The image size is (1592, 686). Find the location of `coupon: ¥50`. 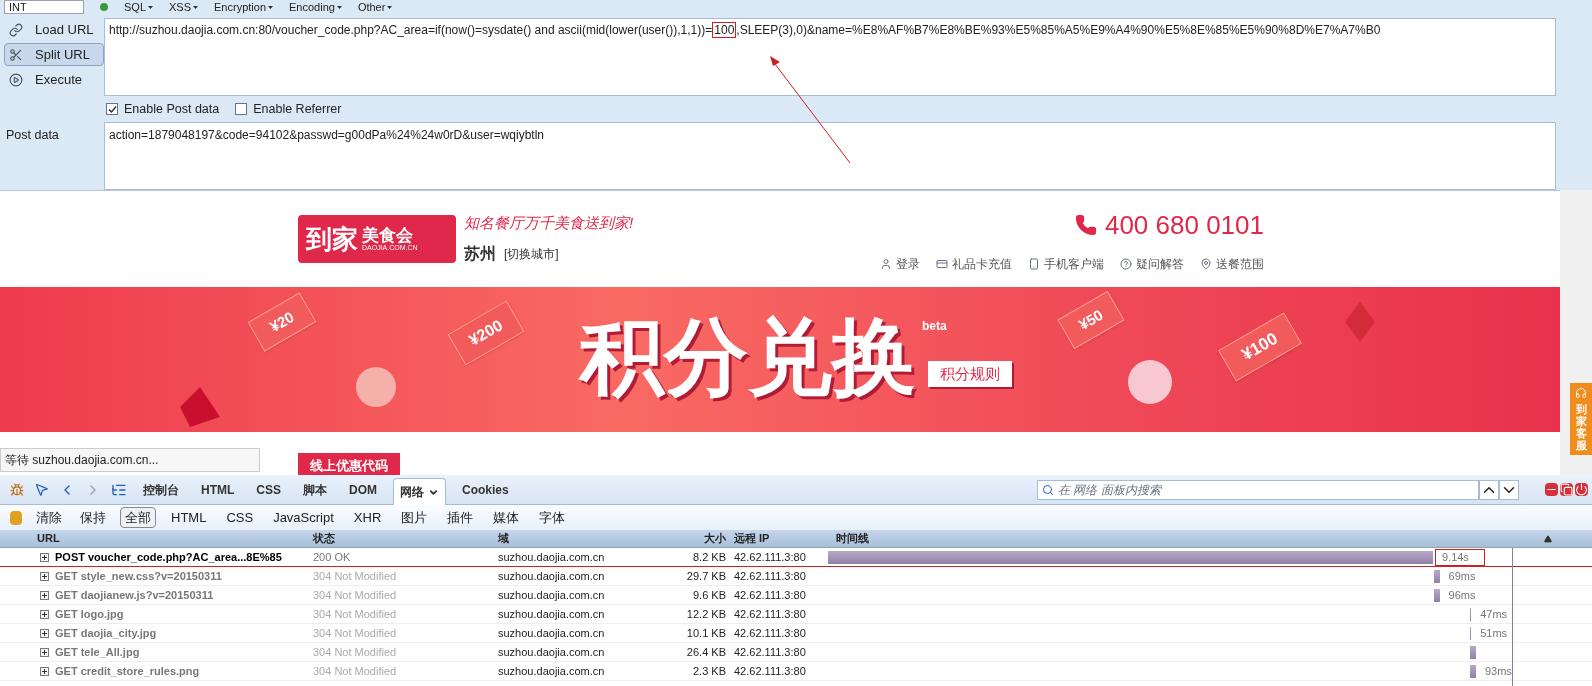

coupon: ¥50 is located at coordinates (1091, 320).